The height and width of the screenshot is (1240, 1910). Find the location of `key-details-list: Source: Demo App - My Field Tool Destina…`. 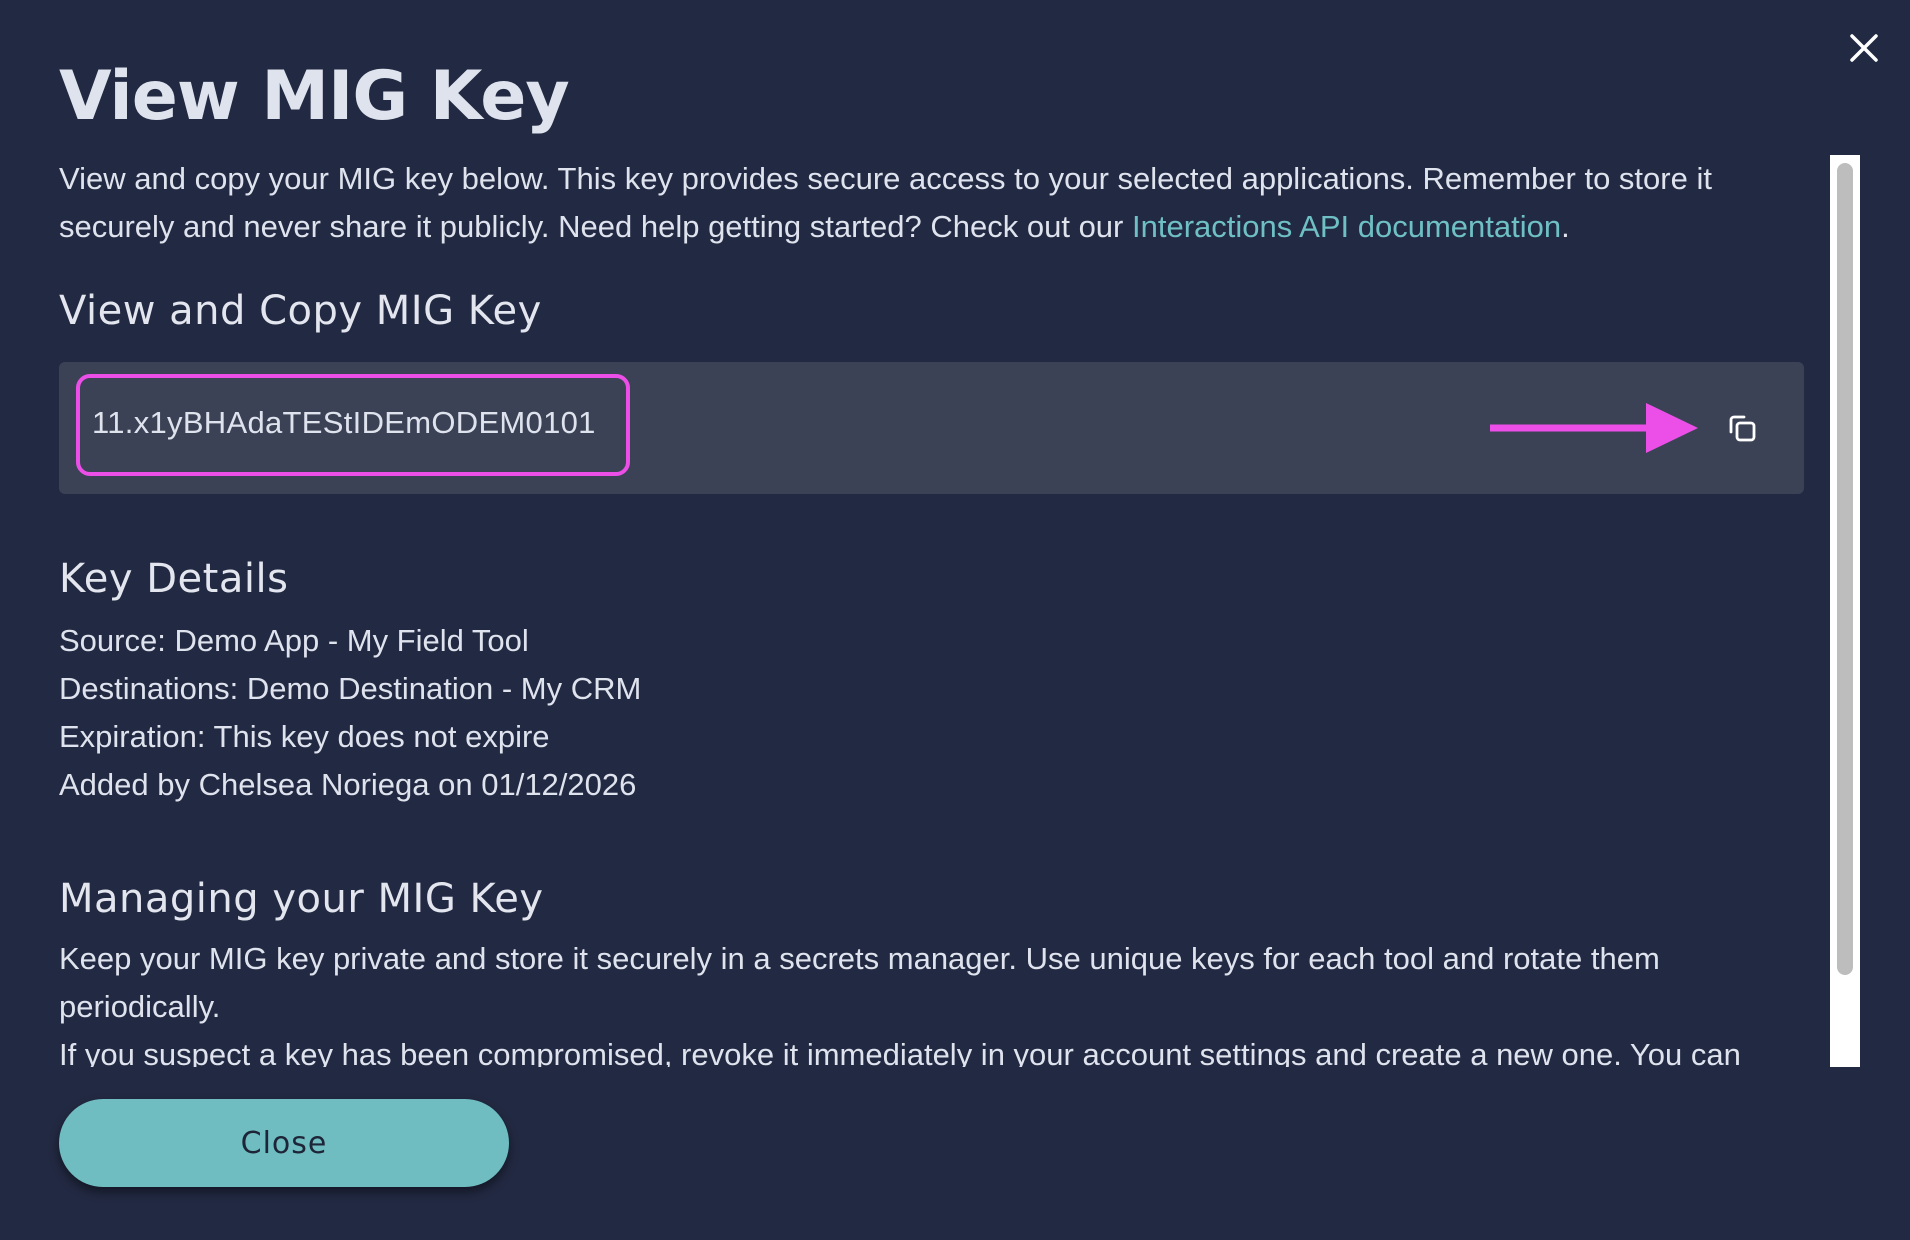

key-details-list: Source: Demo App - My Field Tool Destina… is located at coordinates (944, 713).